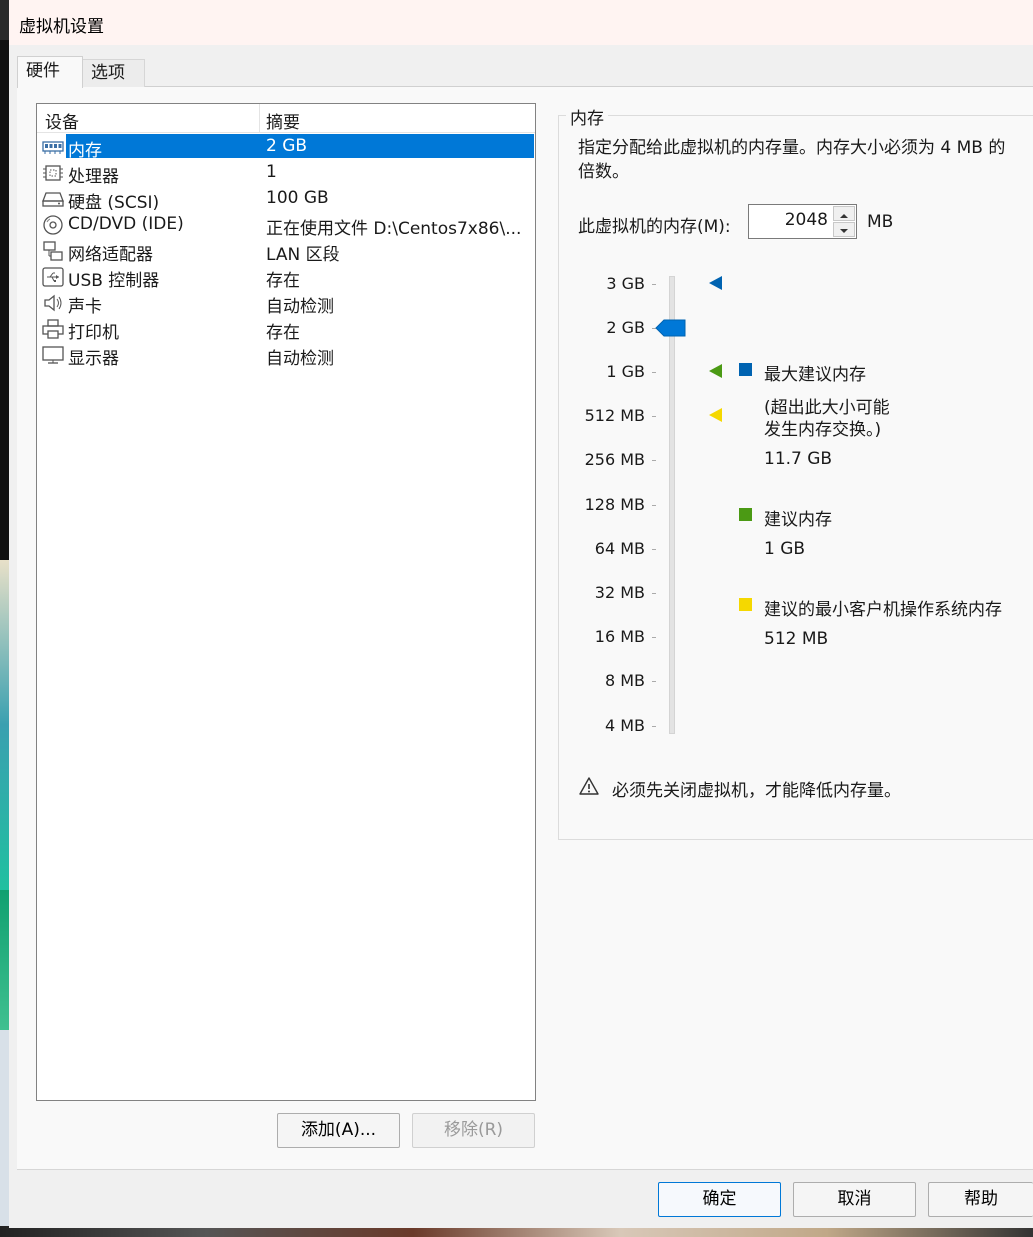 This screenshot has height=1237, width=1033. What do you see at coordinates (815, 375) in the screenshot?
I see `max-recommended-label: 最大建议内存` at bounding box center [815, 375].